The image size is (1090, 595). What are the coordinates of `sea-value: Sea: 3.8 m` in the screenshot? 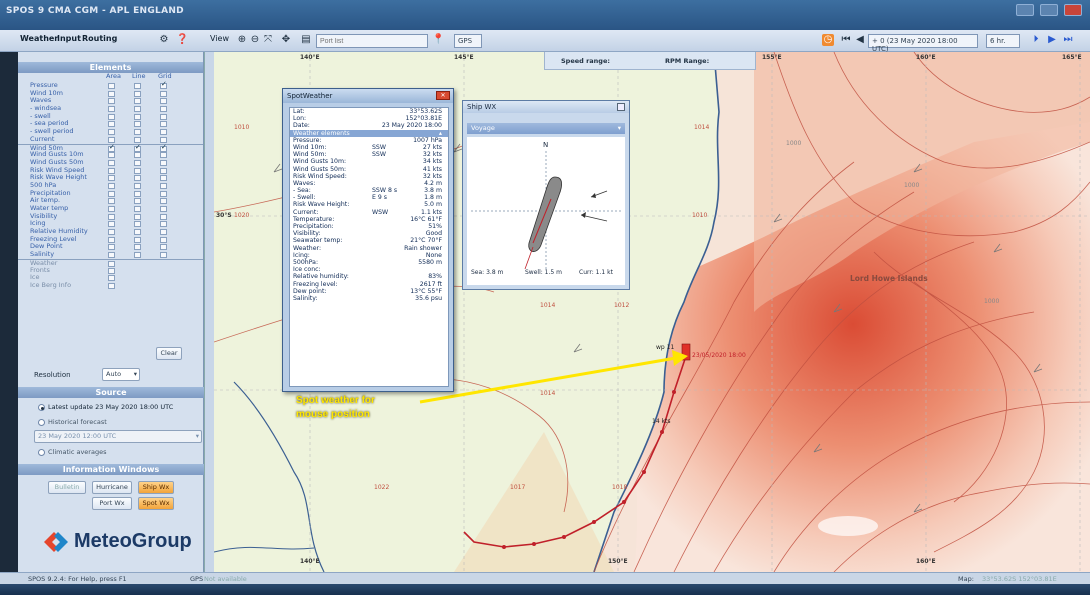 It's located at (487, 272).